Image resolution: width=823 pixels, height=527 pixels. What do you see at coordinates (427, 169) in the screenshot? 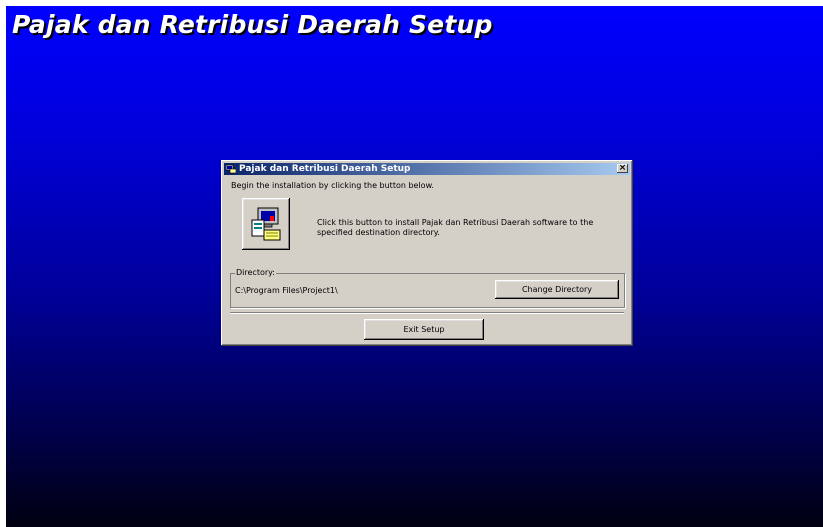
I see `dialog-title-bar: Pajak dan Retribusi Daerah Setup ×` at bounding box center [427, 169].